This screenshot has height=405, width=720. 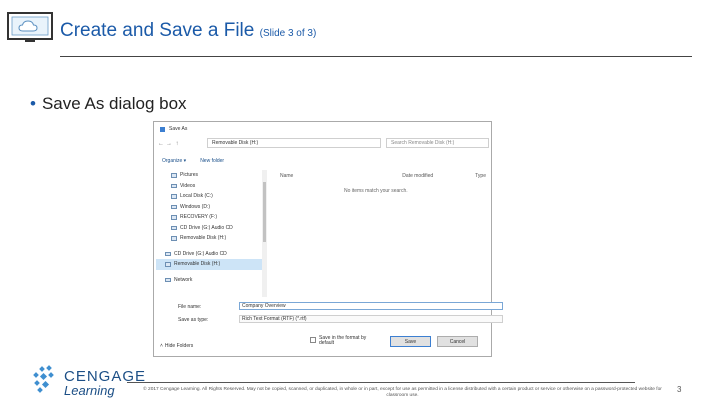 I want to click on nav-item-cd-drive-root: CD Drive (G:) Audio CD, so click(x=209, y=254).